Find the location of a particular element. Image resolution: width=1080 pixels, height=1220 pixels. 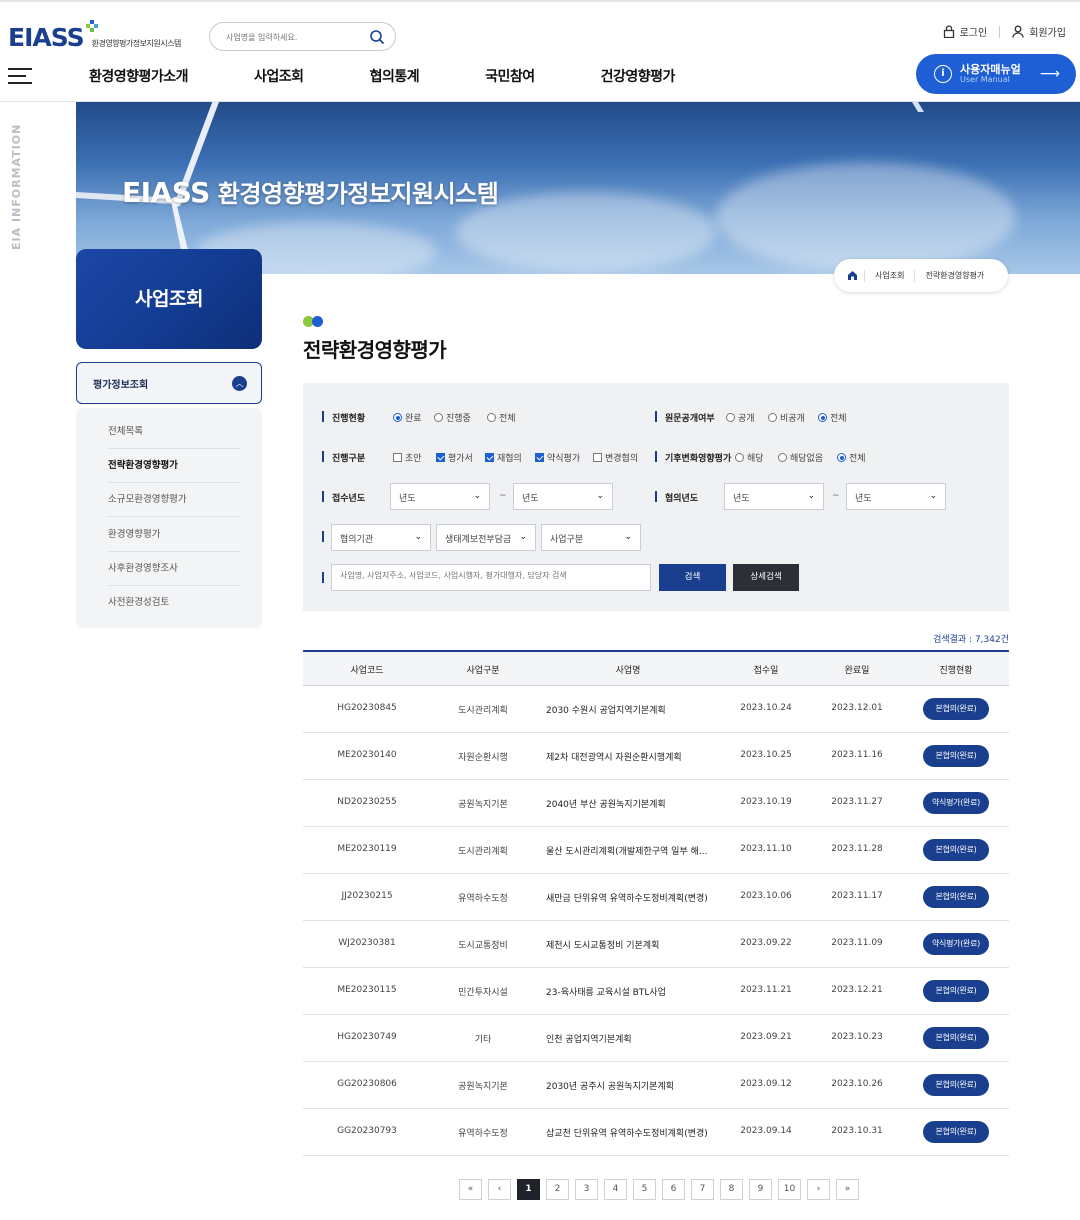

status-option-complete: 완료 is located at coordinates (407, 417).